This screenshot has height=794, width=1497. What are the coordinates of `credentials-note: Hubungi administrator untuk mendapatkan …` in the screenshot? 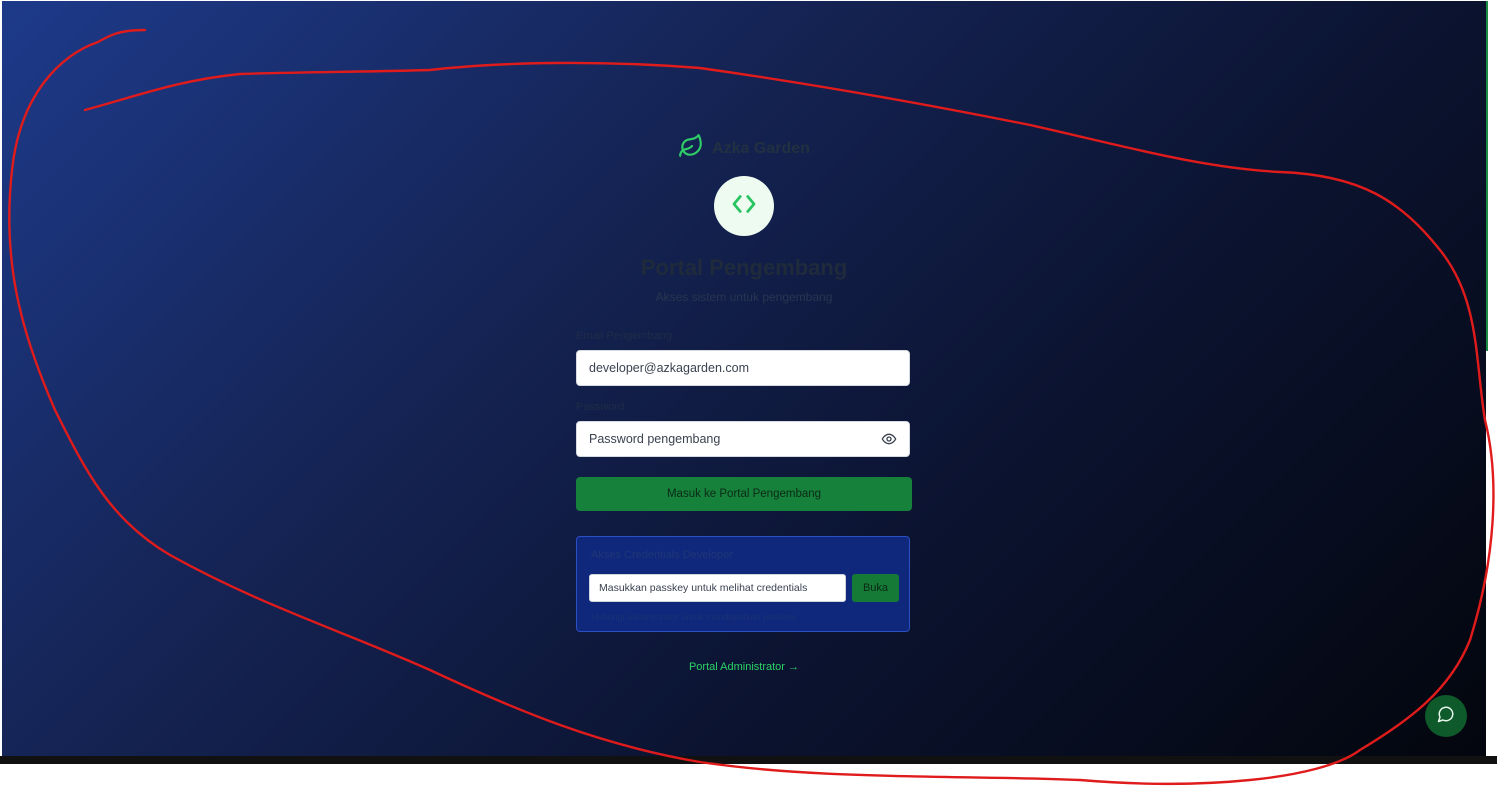 It's located at (694, 617).